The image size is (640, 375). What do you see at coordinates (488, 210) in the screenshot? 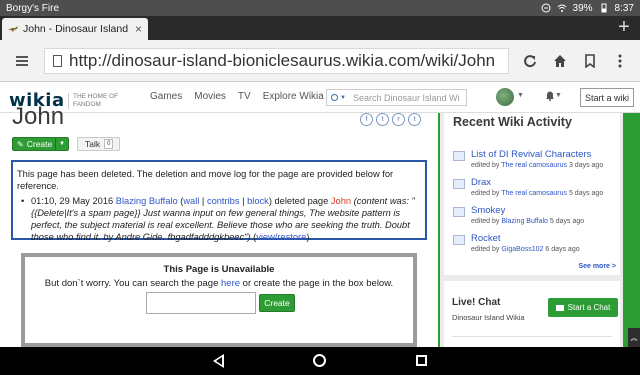
I see `recent-item-link: Smokey` at bounding box center [488, 210].